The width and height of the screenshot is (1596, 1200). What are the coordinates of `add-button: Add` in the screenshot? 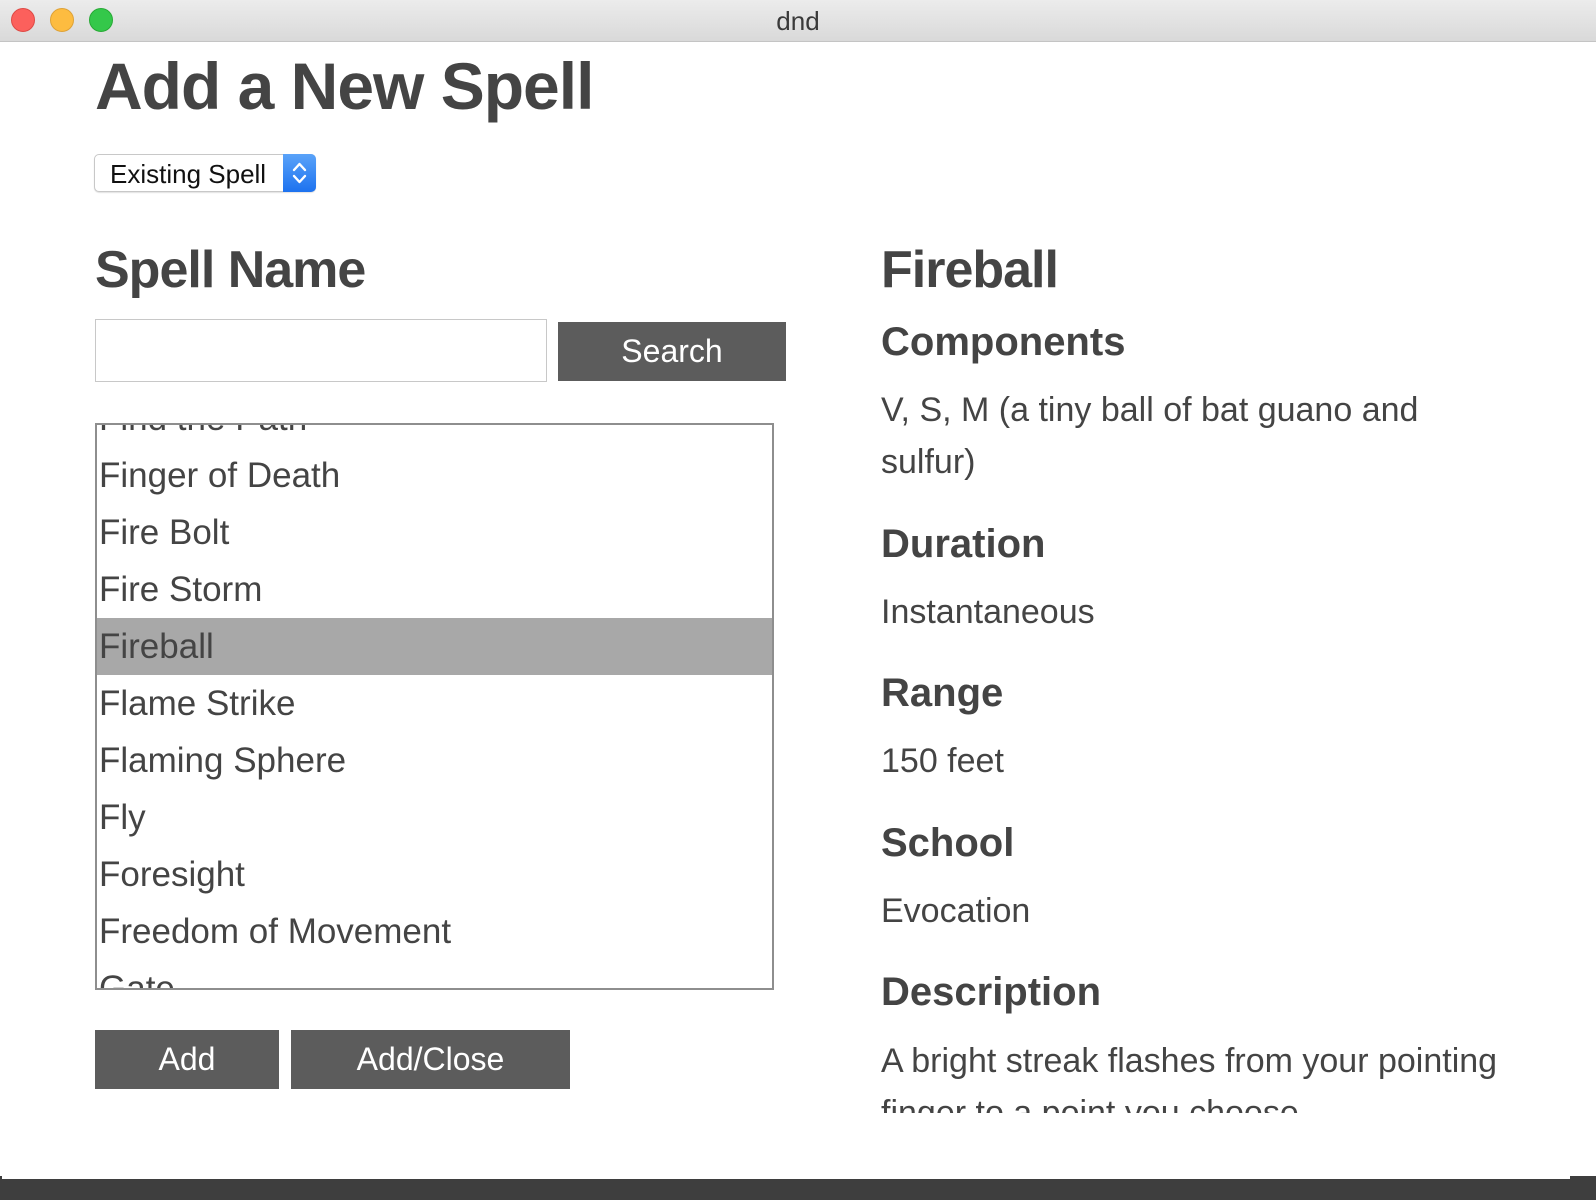 It's located at (187, 1059).